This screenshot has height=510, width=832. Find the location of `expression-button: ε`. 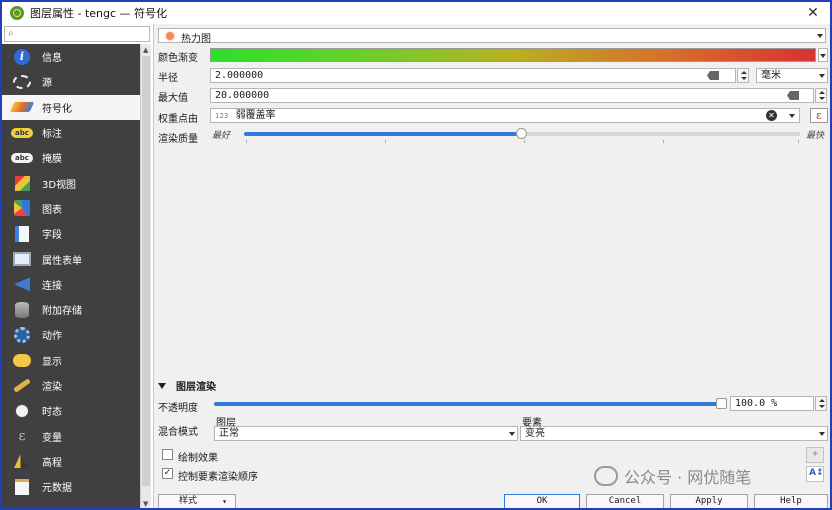

expression-button: ε is located at coordinates (819, 115).